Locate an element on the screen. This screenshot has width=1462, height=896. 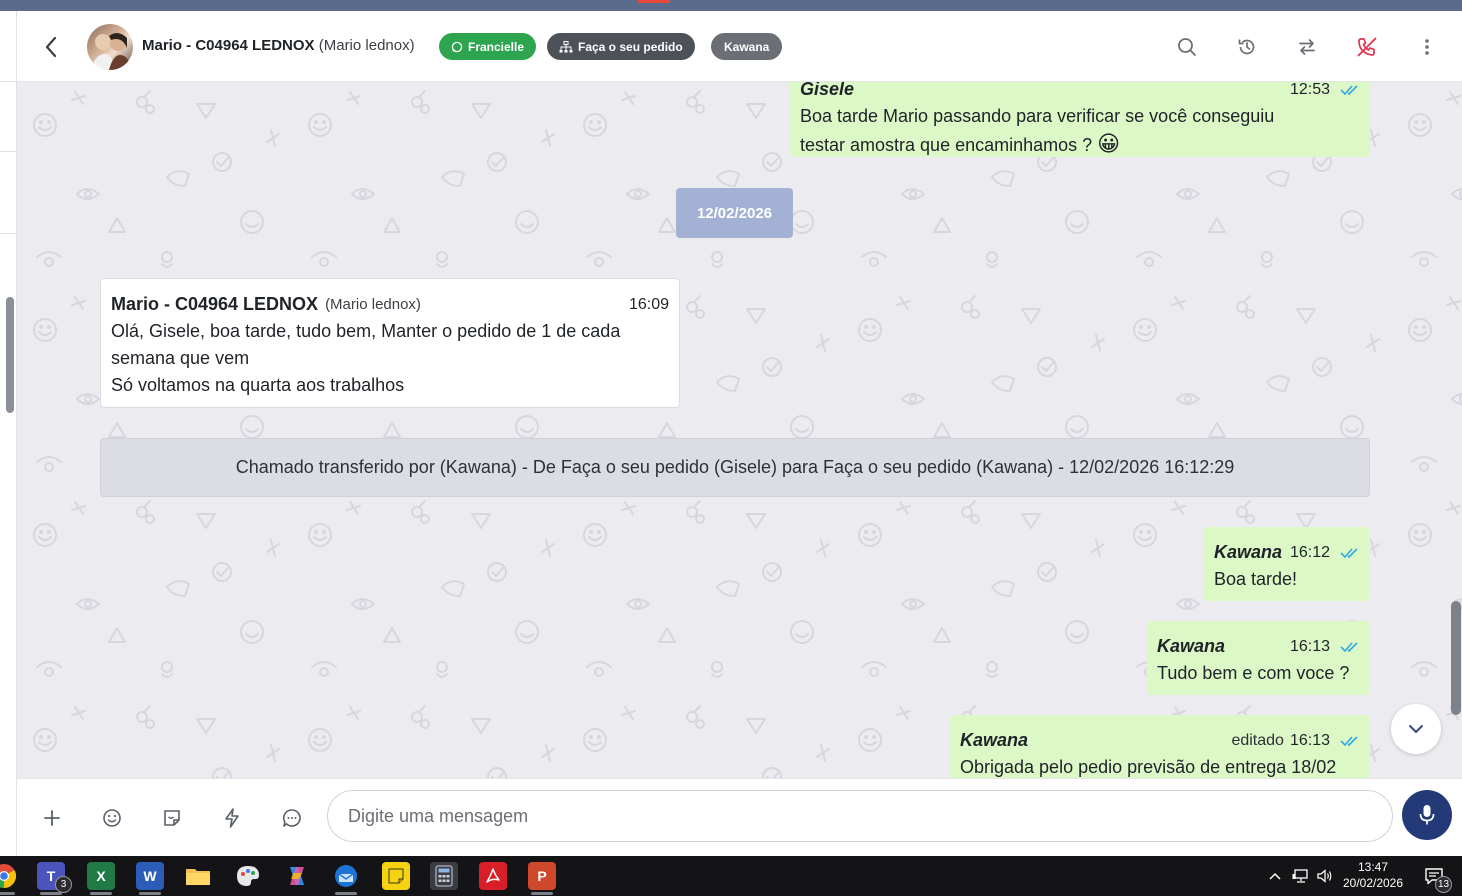
thunderbird-app is located at coordinates (346, 878).